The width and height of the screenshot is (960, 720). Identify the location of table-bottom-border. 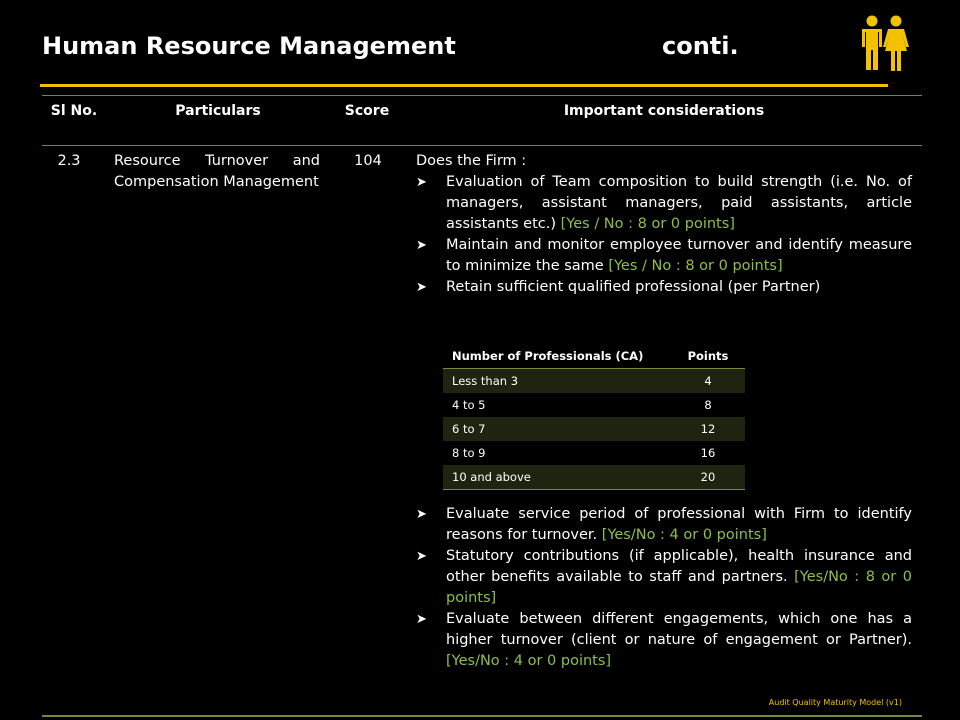
(482, 716).